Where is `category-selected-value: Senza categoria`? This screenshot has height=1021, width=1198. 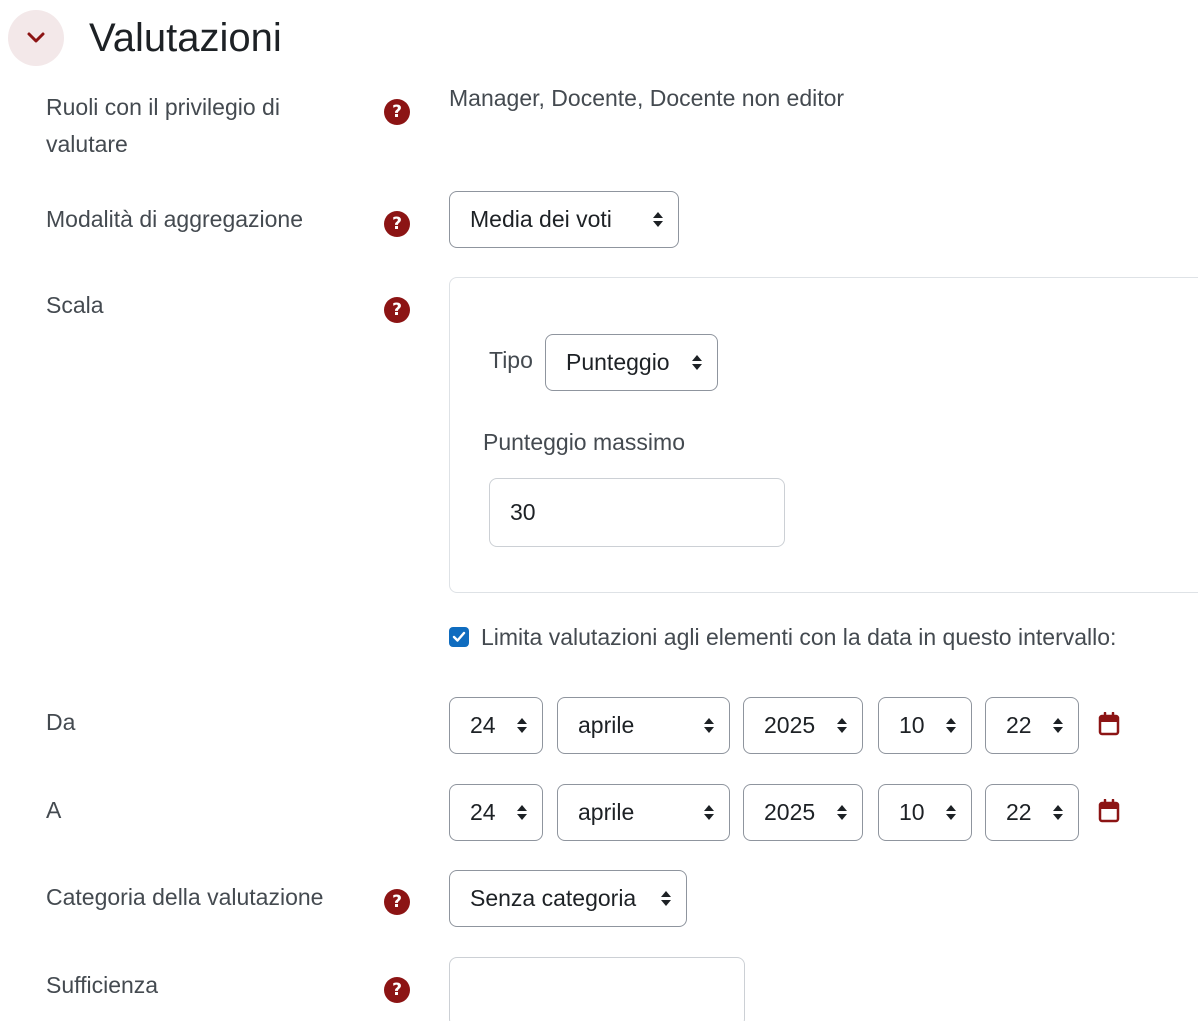
category-selected-value: Senza categoria is located at coordinates (553, 898).